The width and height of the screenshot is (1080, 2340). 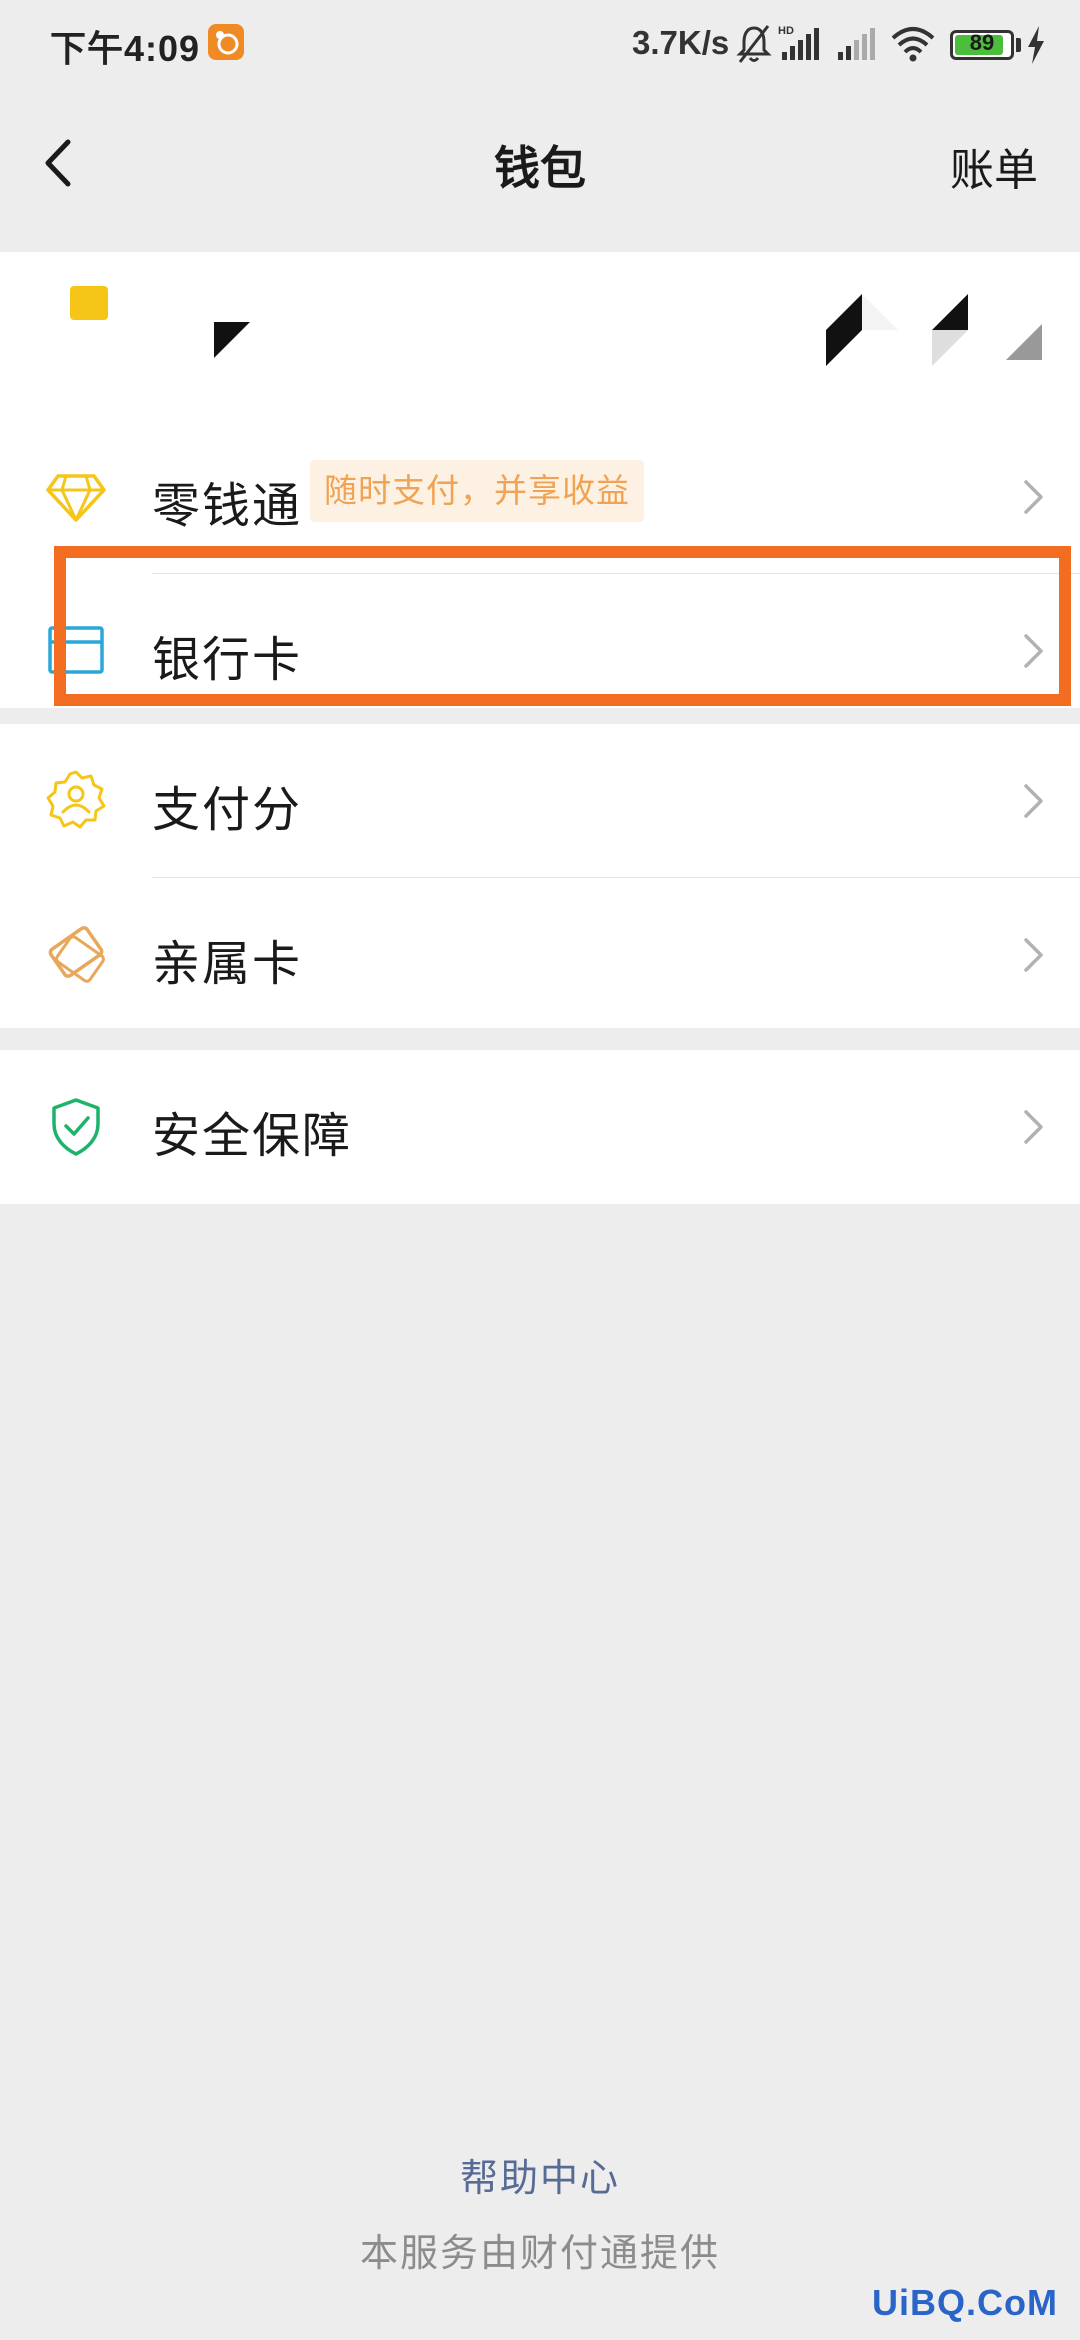 What do you see at coordinates (227, 810) in the screenshot?
I see `list-item-label: 支付分` at bounding box center [227, 810].